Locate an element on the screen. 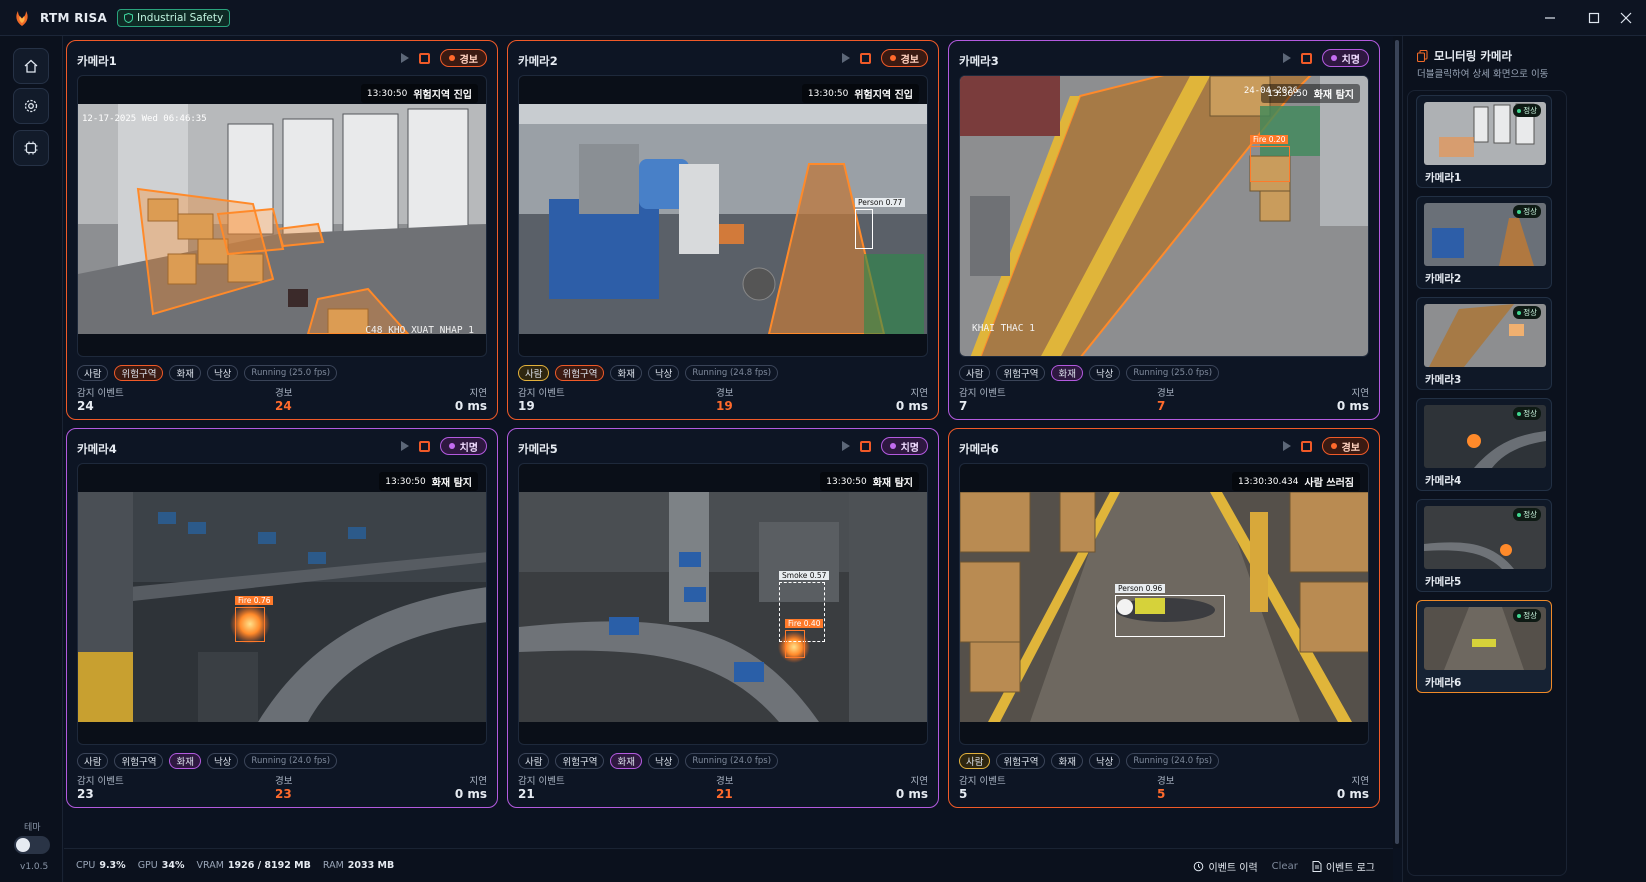 This screenshot has width=1646, height=882. fps-indicator: Running (24.8 fps) is located at coordinates (732, 373).